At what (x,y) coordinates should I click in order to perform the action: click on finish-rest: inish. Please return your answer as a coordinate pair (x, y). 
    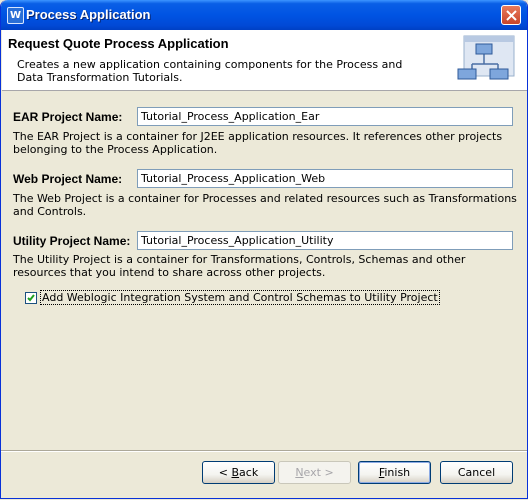
    Looking at the image, I should click on (397, 472).